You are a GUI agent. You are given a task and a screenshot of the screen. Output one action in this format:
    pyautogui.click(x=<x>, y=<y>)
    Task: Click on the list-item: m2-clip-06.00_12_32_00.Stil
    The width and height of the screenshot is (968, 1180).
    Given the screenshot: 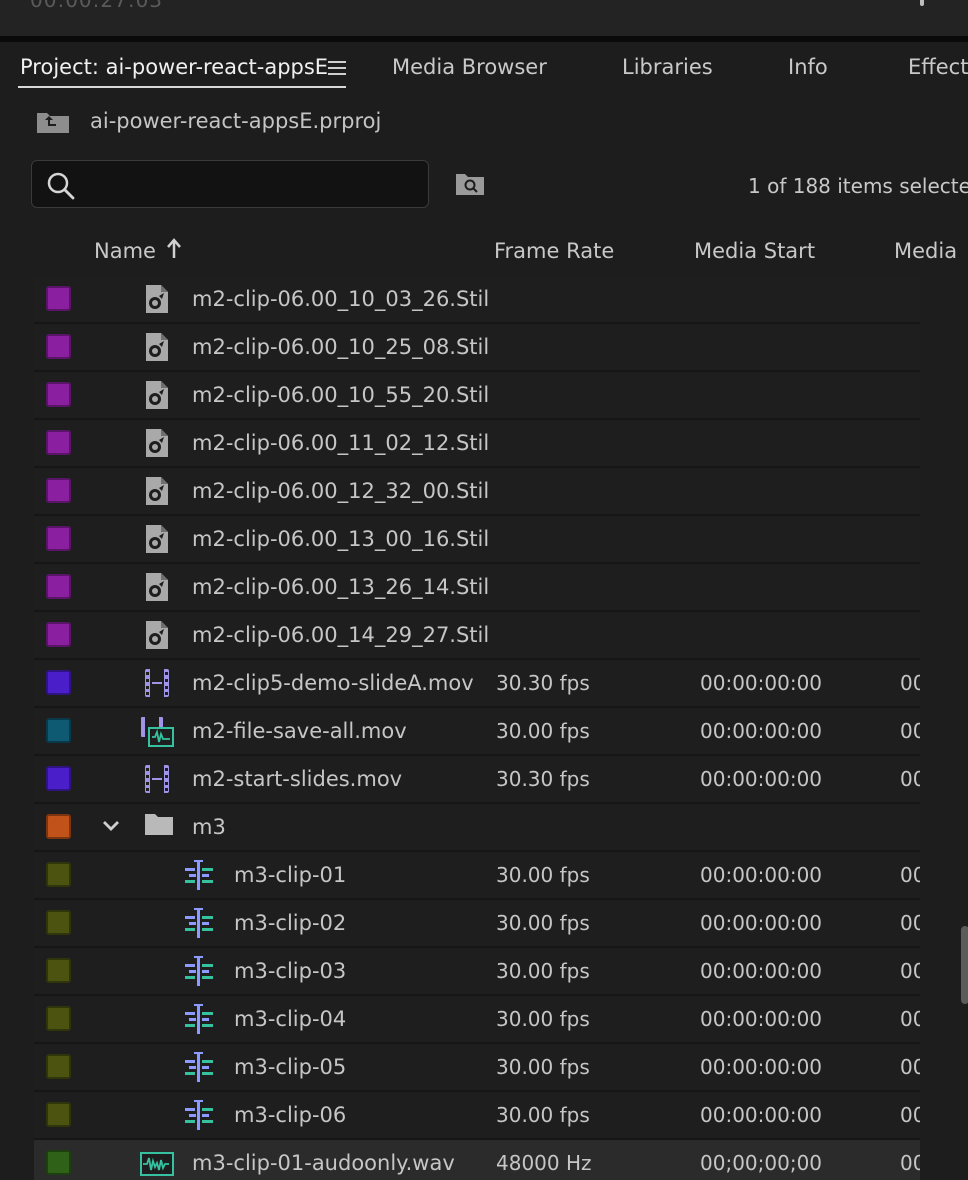 What is the action you would take?
    pyautogui.click(x=477, y=492)
    